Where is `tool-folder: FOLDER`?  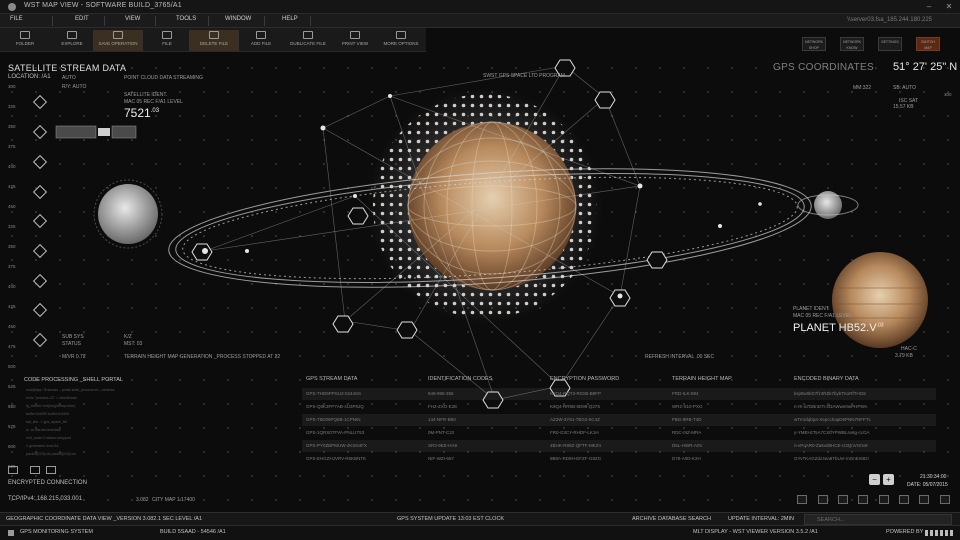 tool-folder: FOLDER is located at coordinates (25, 40).